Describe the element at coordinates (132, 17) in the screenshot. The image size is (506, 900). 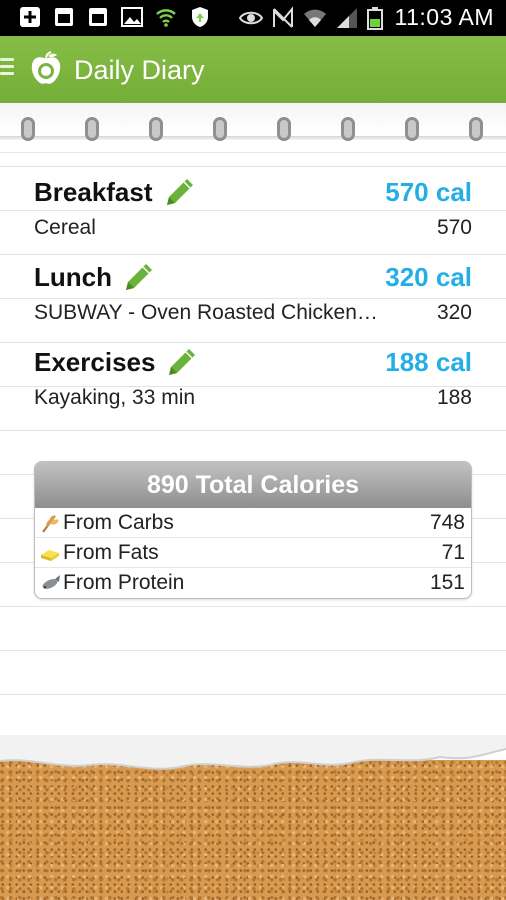
I see `image-icon` at that location.